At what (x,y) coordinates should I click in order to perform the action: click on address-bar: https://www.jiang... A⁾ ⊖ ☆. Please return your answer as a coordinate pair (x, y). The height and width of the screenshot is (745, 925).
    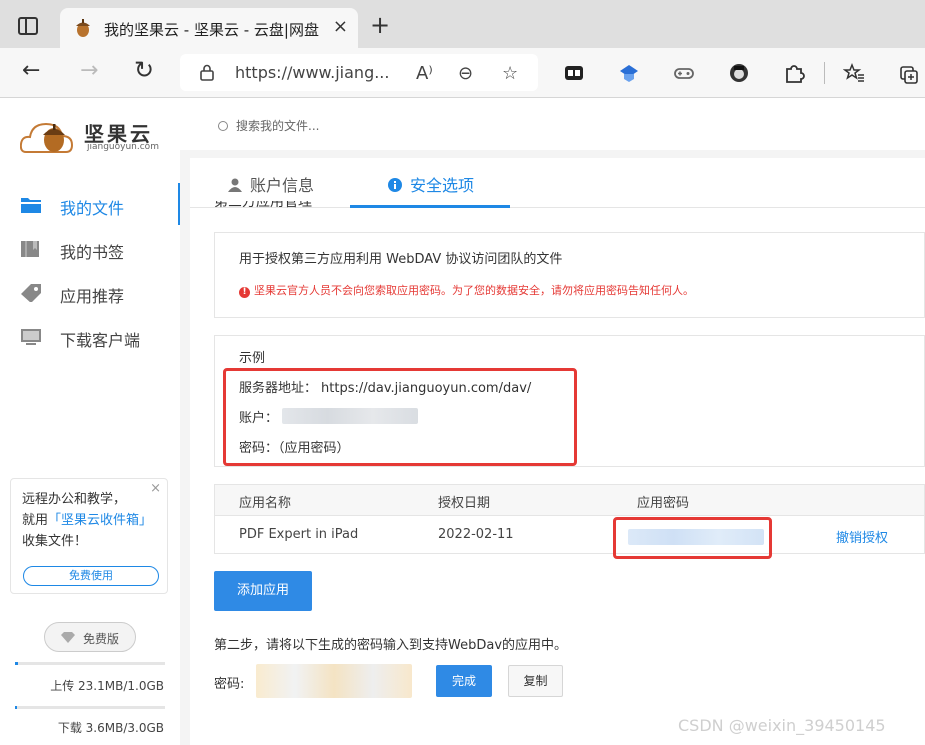
    Looking at the image, I should click on (359, 72).